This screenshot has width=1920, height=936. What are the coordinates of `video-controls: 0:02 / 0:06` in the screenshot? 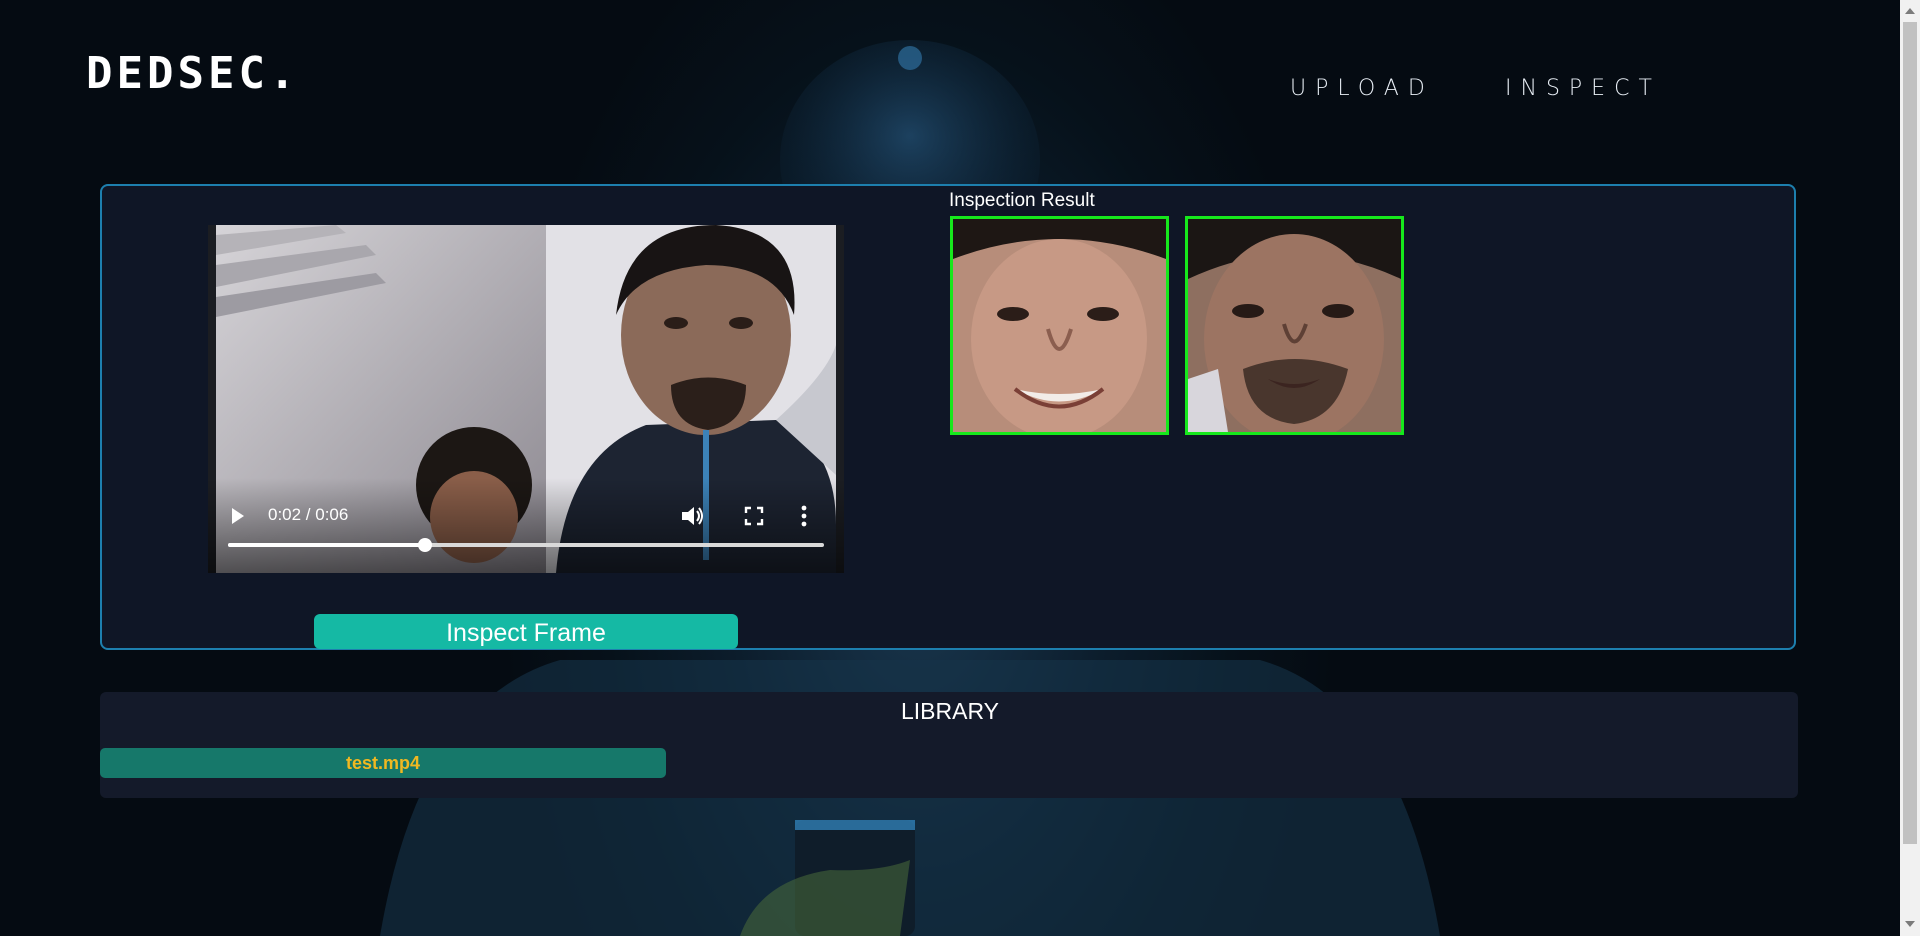 It's located at (526, 525).